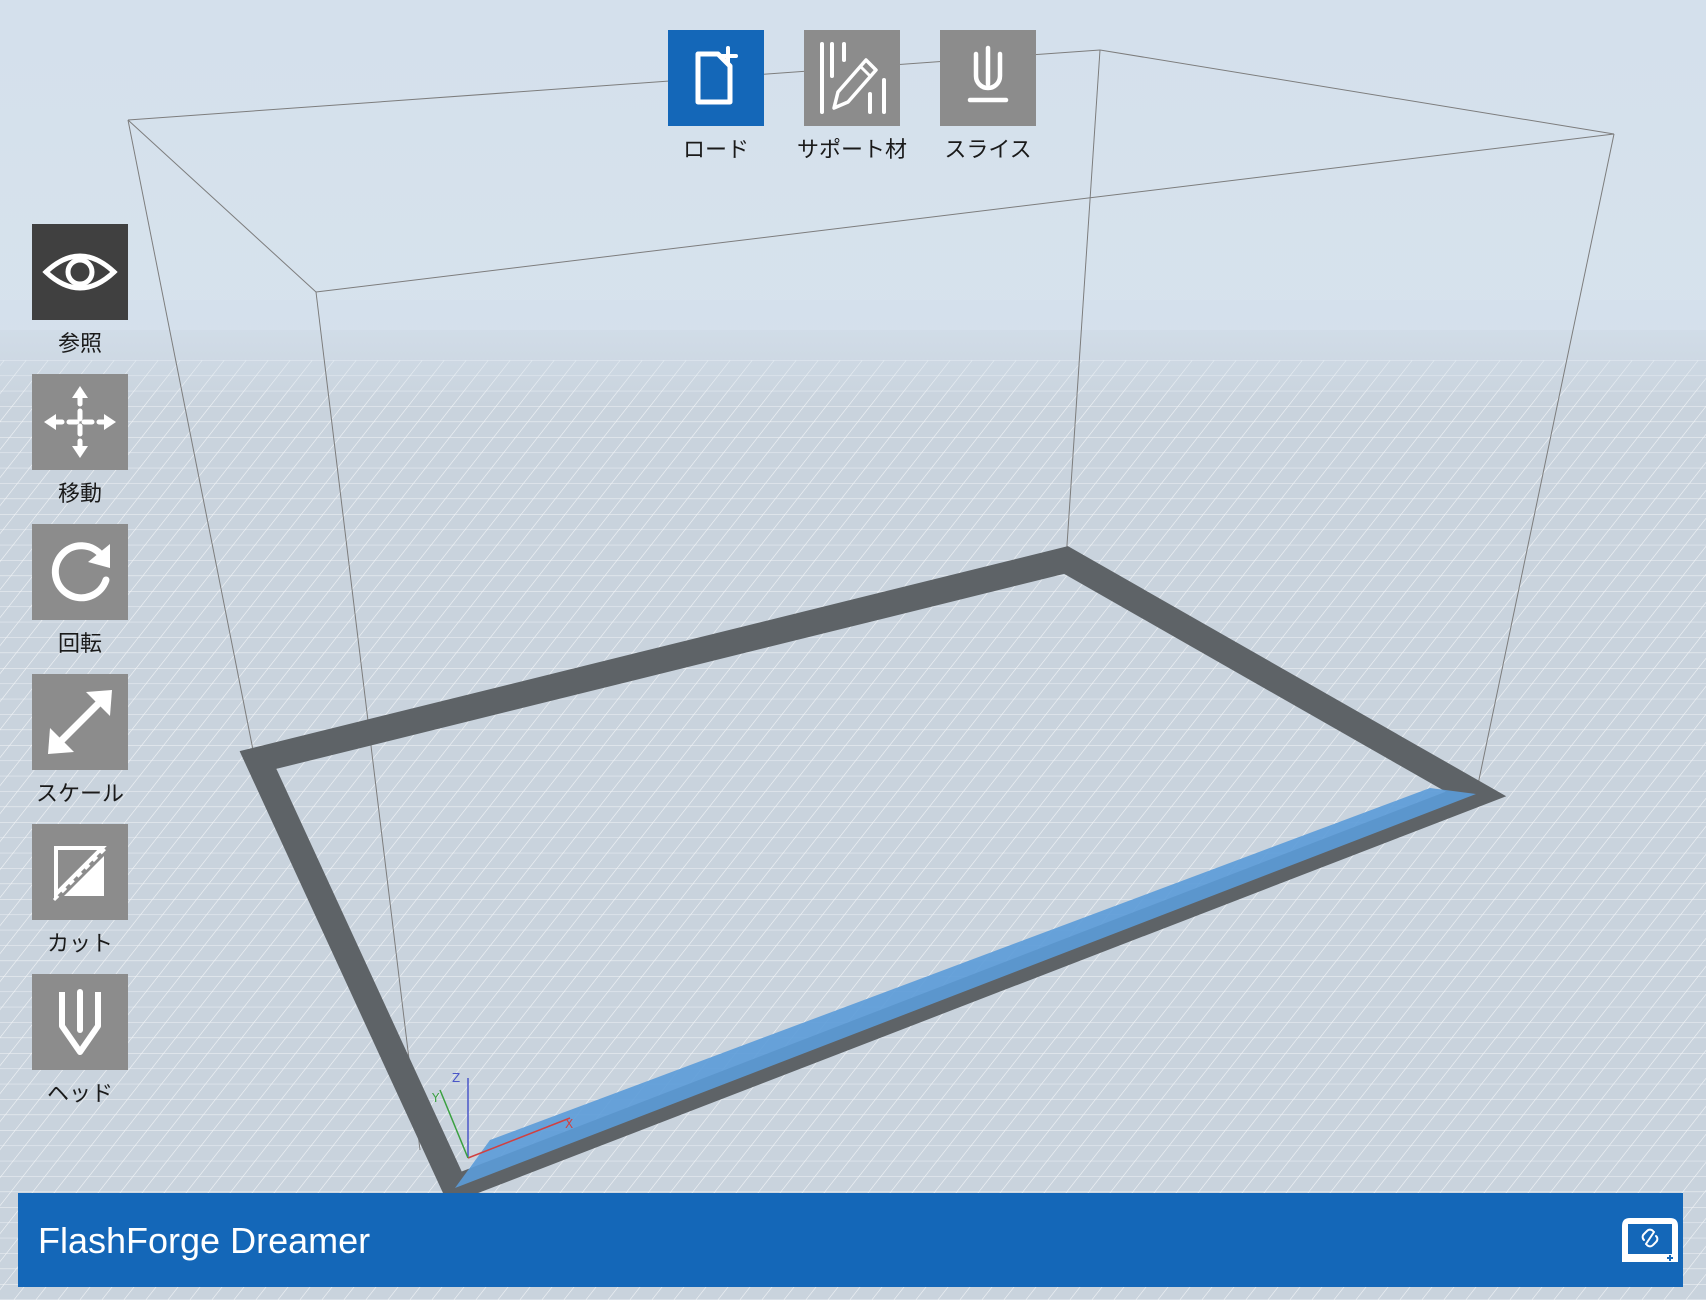 The image size is (1706, 1300). Describe the element at coordinates (715, 150) in the screenshot. I see `load-label: ロード` at that location.